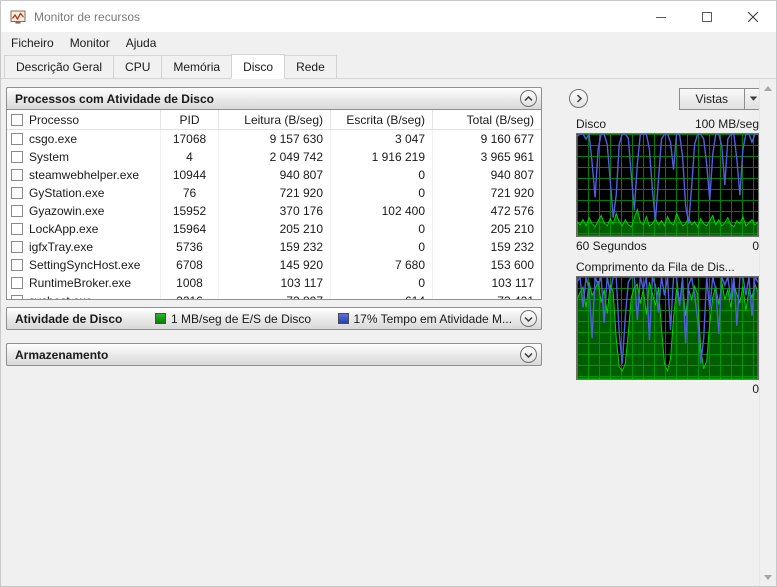  I want to click on process-pid: 15952, so click(190, 211).